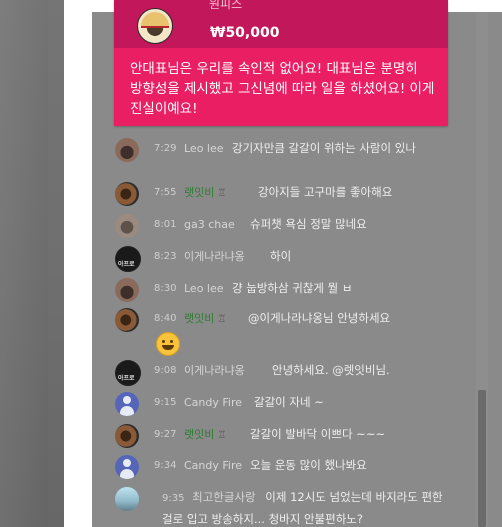 This screenshot has width=502, height=527. Describe the element at coordinates (165, 256) in the screenshot. I see `message-time: 8:23` at that location.